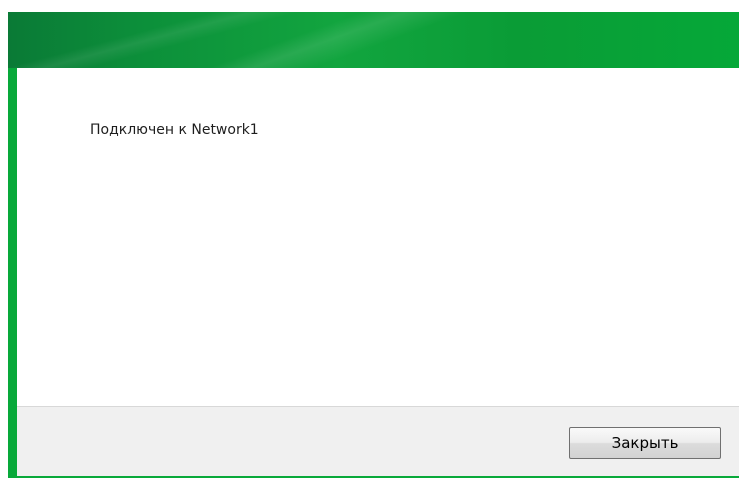 The height and width of the screenshot is (486, 739). What do you see at coordinates (373, 40) in the screenshot?
I see `title-bar` at bounding box center [373, 40].